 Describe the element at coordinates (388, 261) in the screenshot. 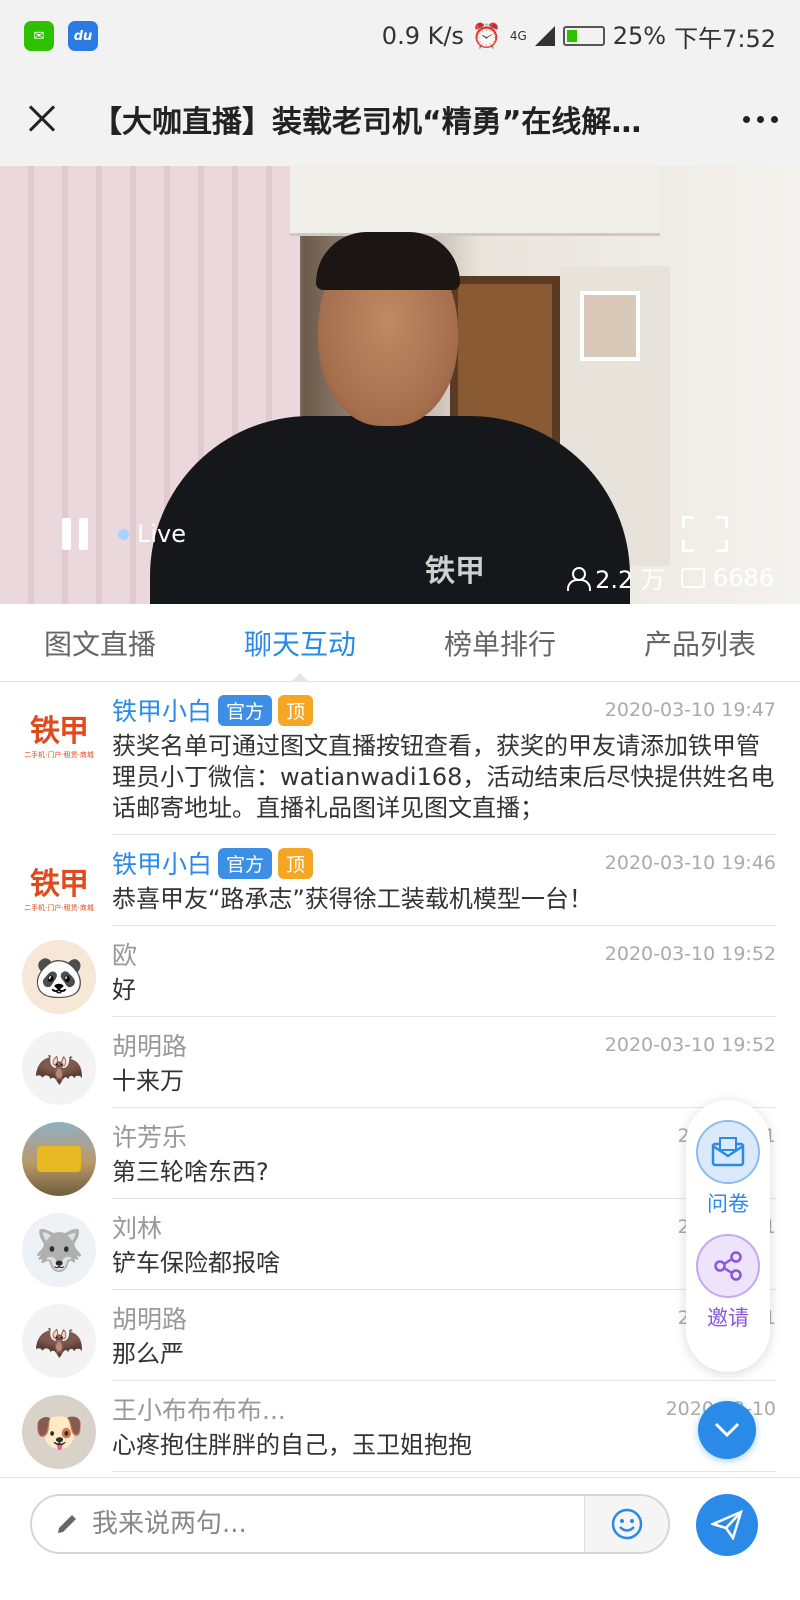

I see `streamer-hair` at that location.